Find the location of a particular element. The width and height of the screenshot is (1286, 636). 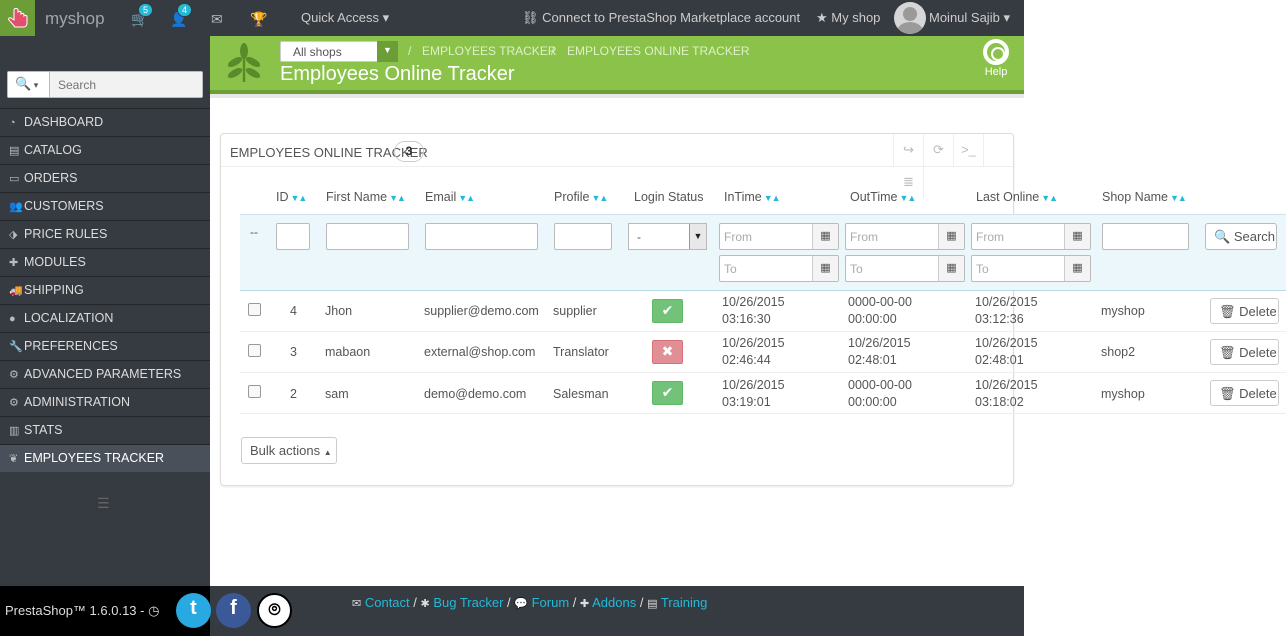

breadcrumb-item-2: EMPLOYEES ONLINE TRACKER is located at coordinates (658, 51).